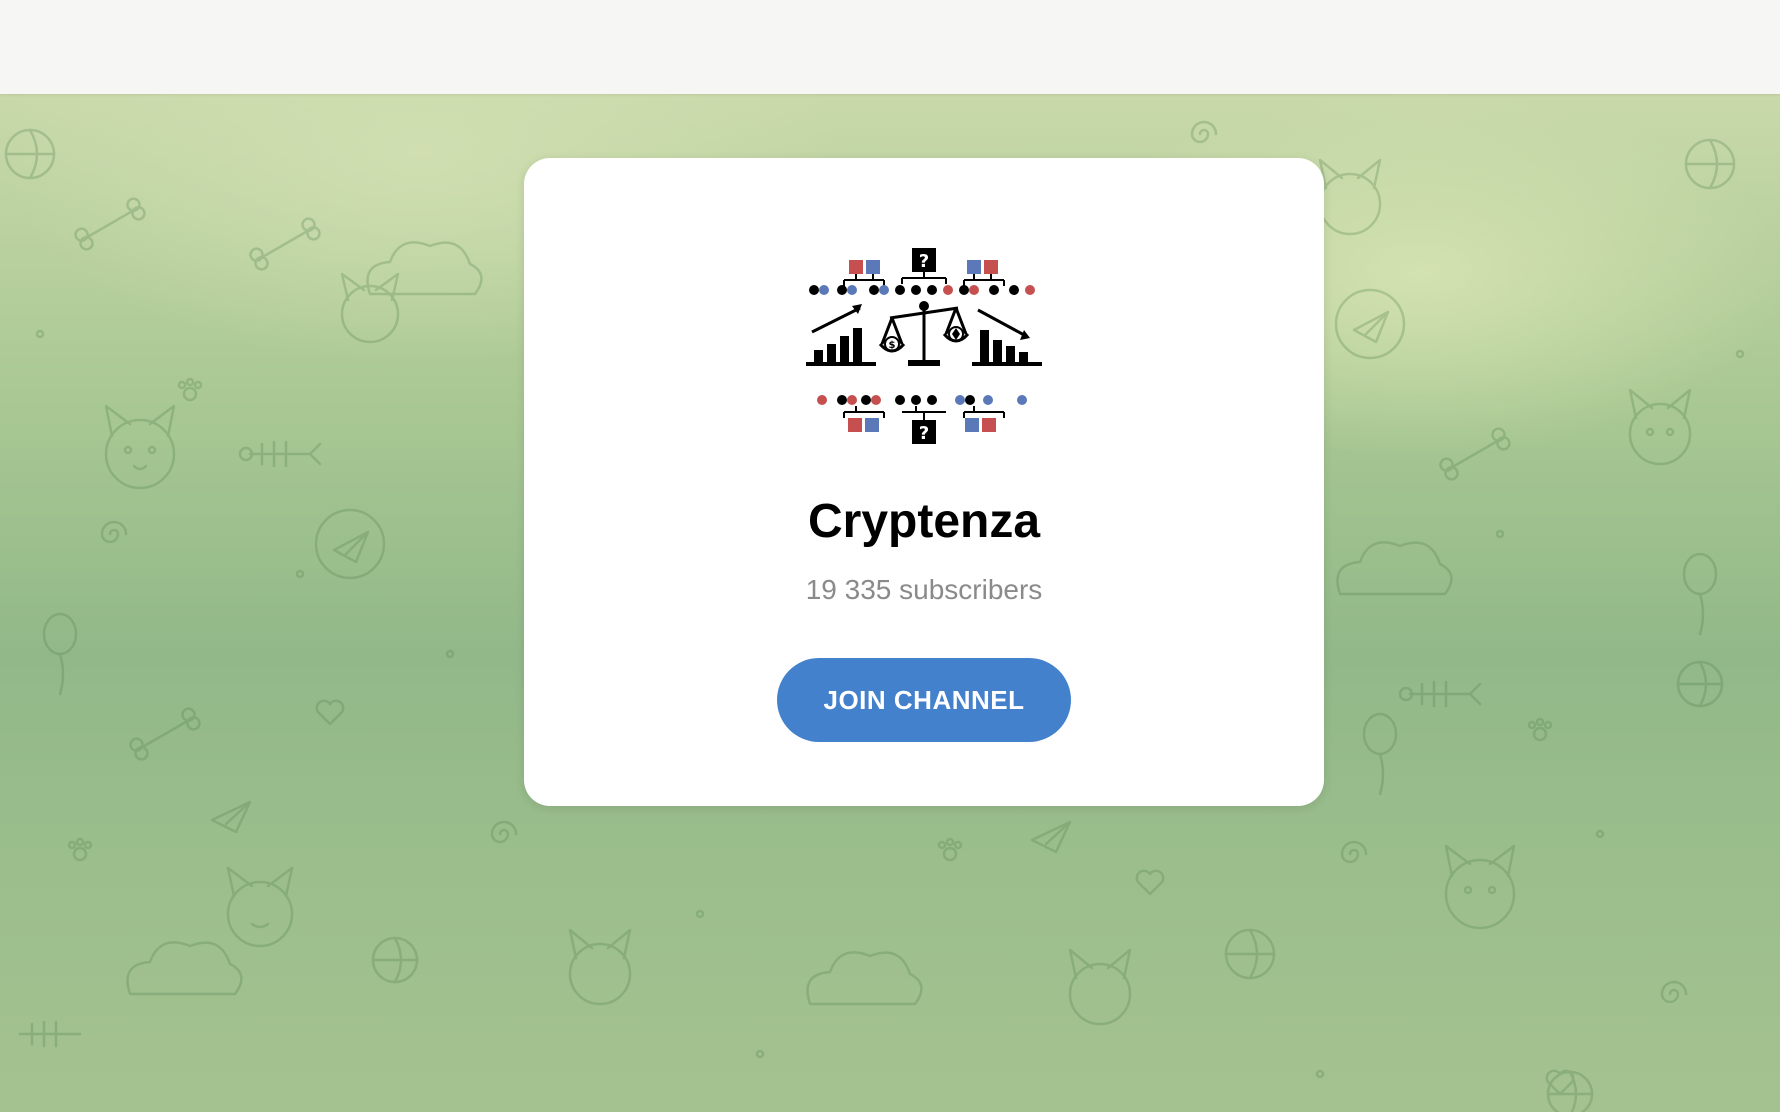 The width and height of the screenshot is (1780, 1112). Describe the element at coordinates (924, 700) in the screenshot. I see `join-channel-button: JOIN CHANNEL` at that location.